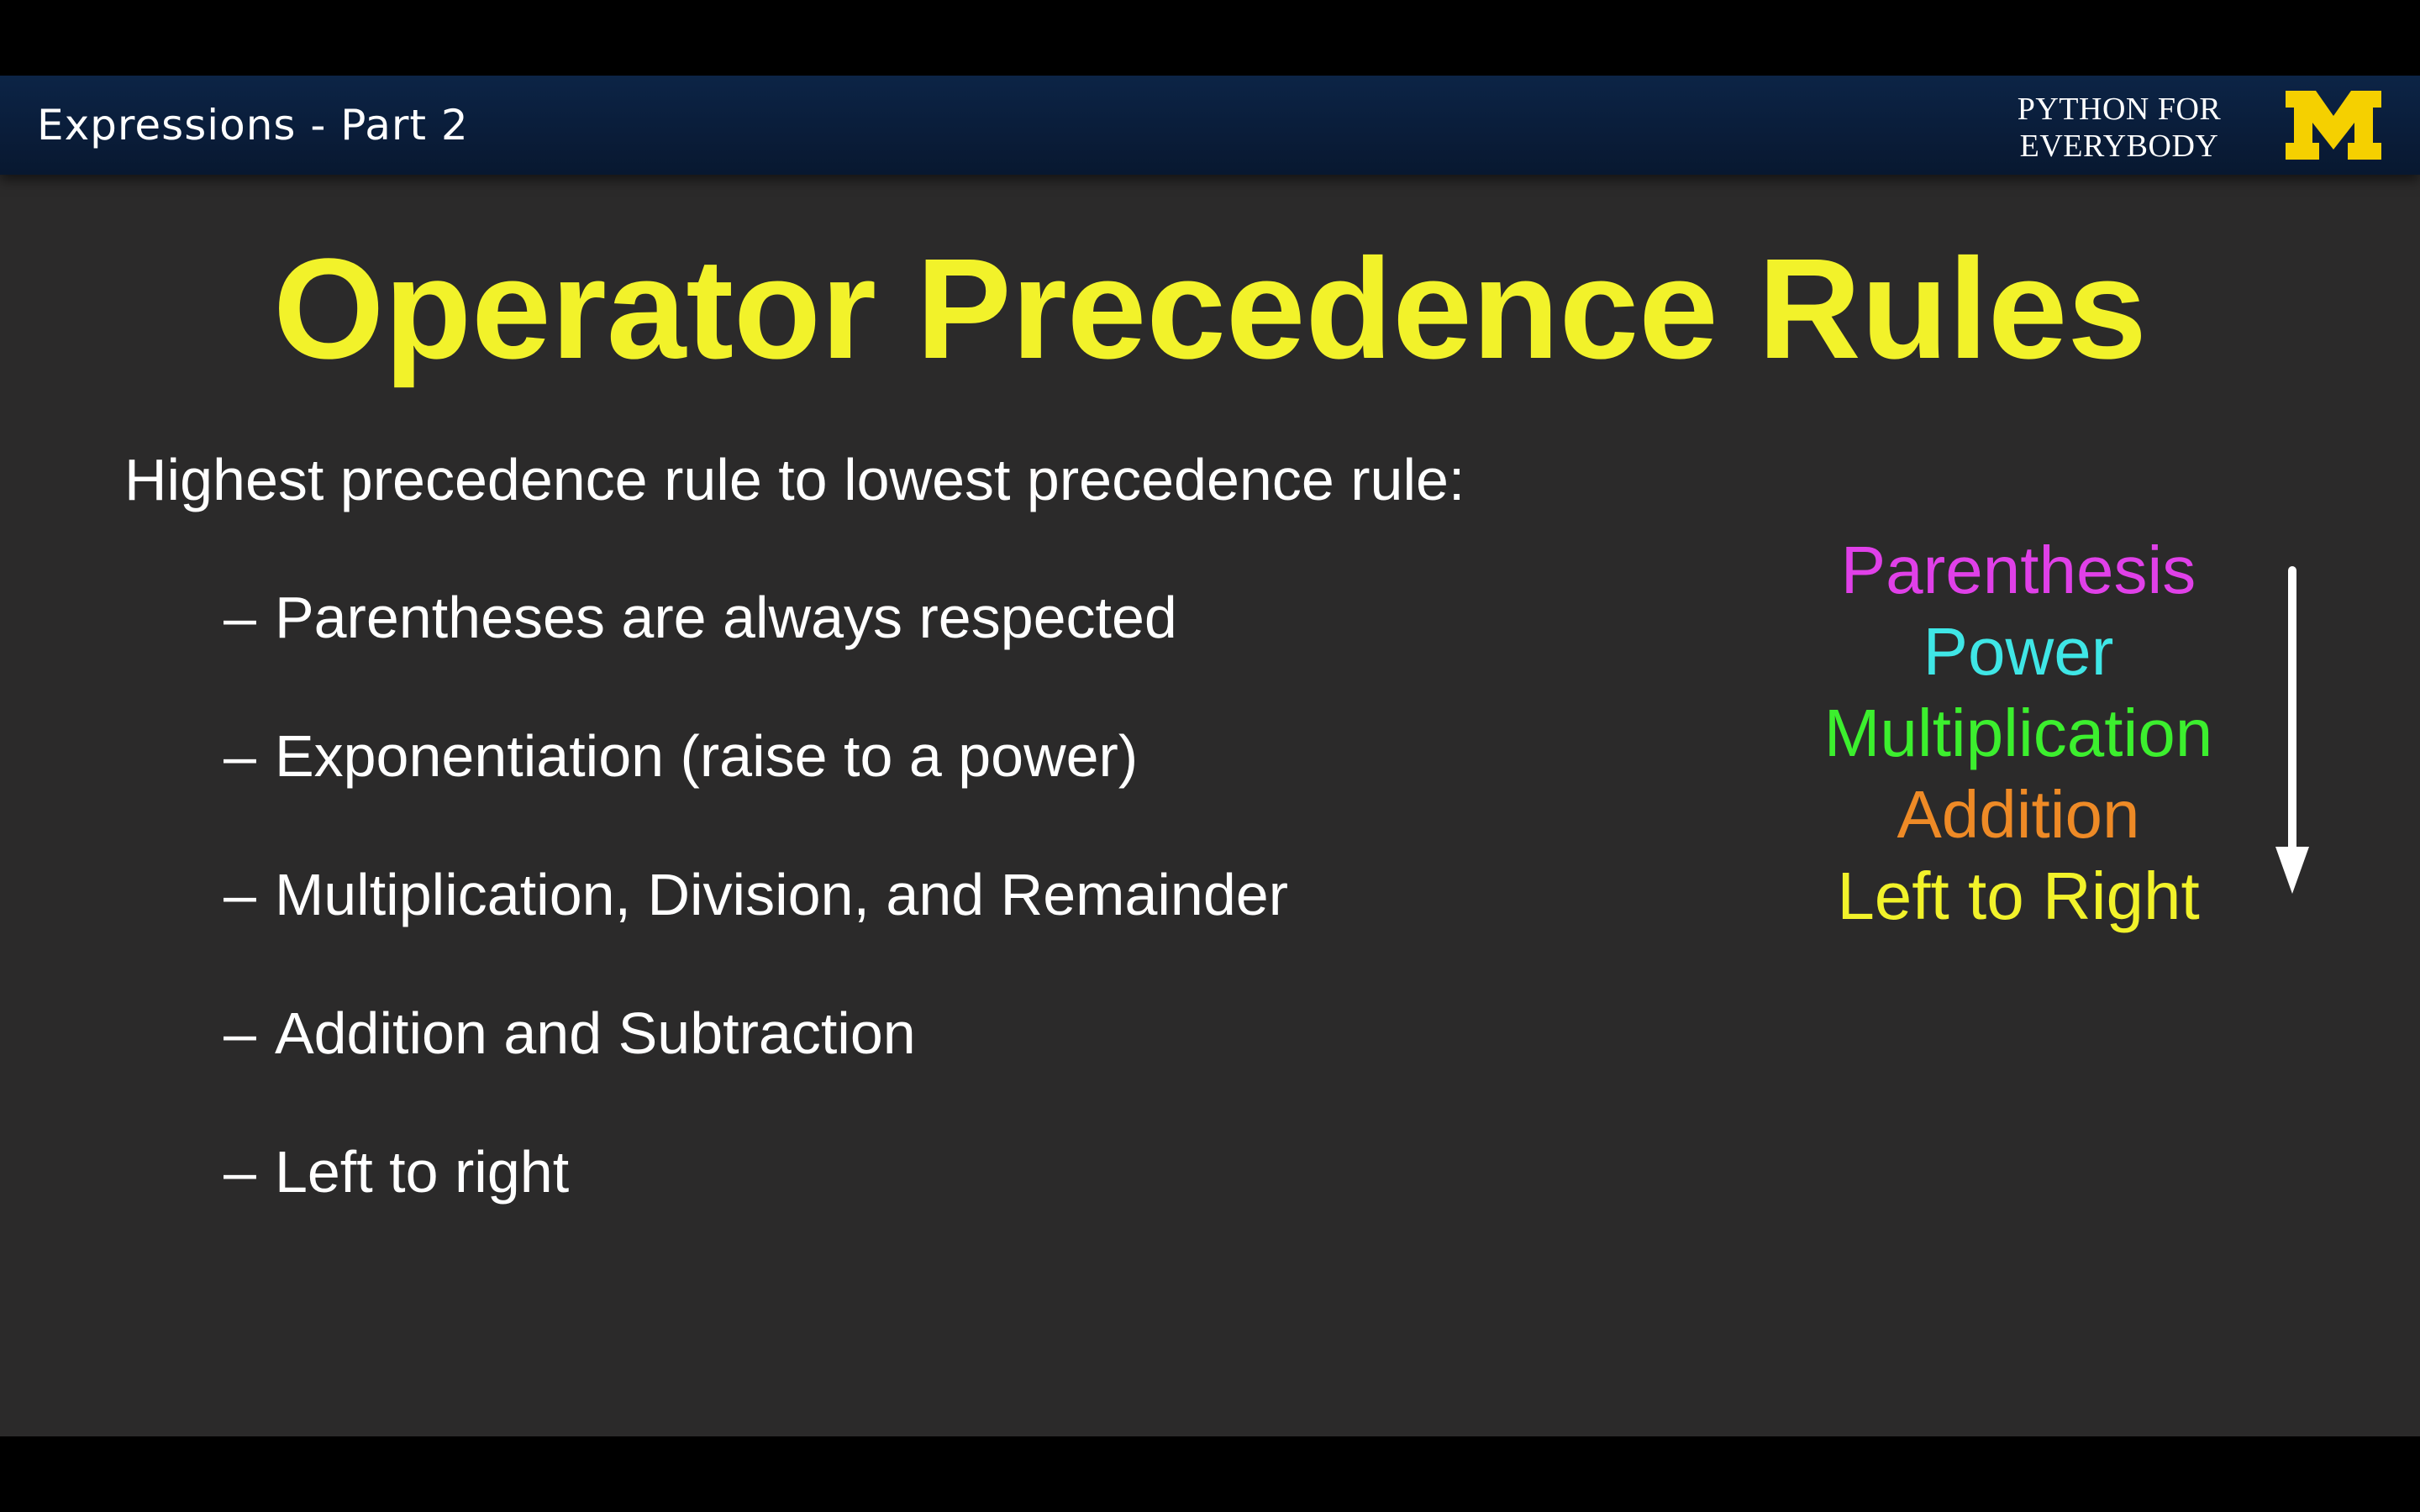  What do you see at coordinates (2018, 570) in the screenshot?
I see `mnemonic-parenthesis: Parenthesis` at bounding box center [2018, 570].